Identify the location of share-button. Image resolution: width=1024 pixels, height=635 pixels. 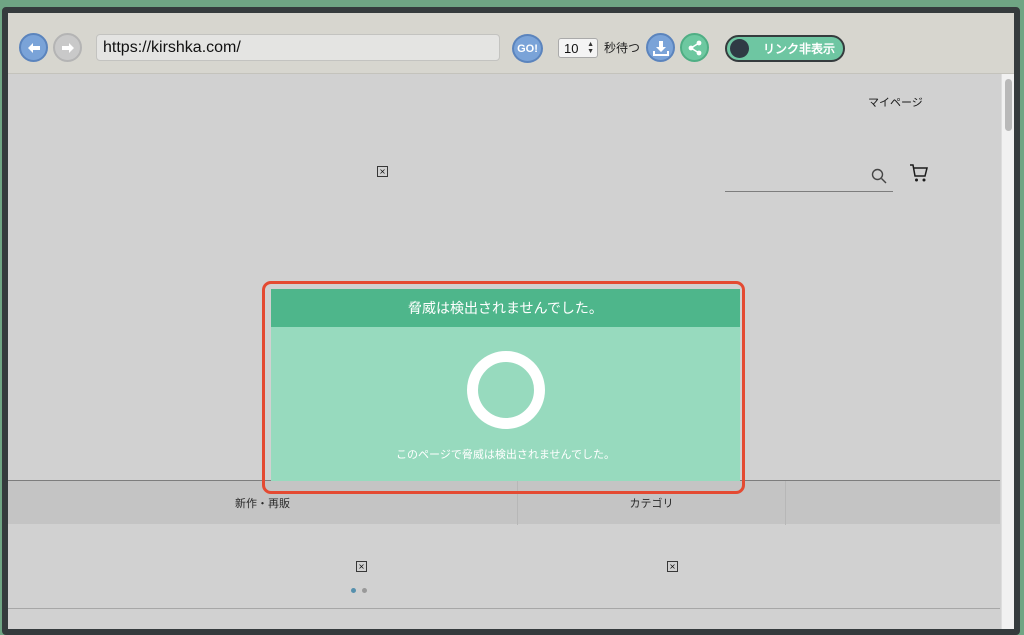
(694, 47).